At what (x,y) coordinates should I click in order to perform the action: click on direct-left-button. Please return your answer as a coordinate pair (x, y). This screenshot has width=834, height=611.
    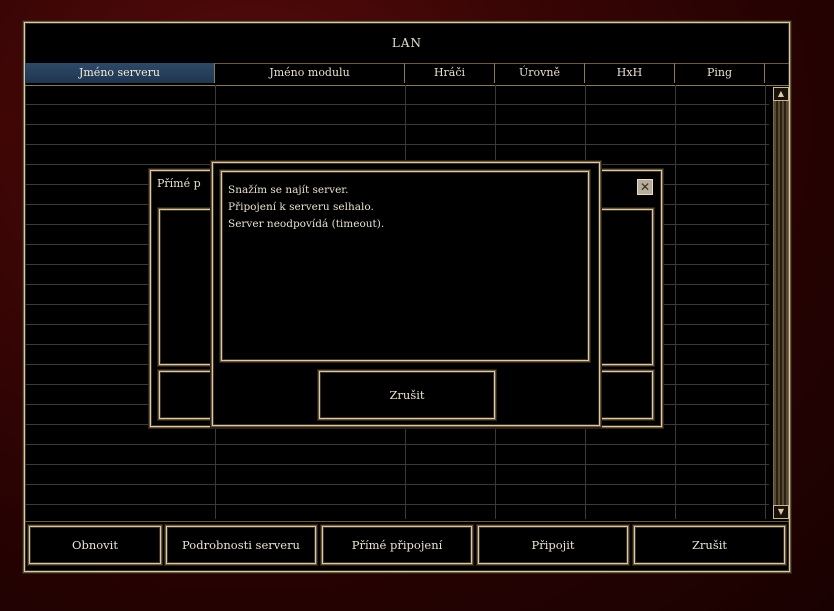
    Looking at the image, I should click on (188, 395).